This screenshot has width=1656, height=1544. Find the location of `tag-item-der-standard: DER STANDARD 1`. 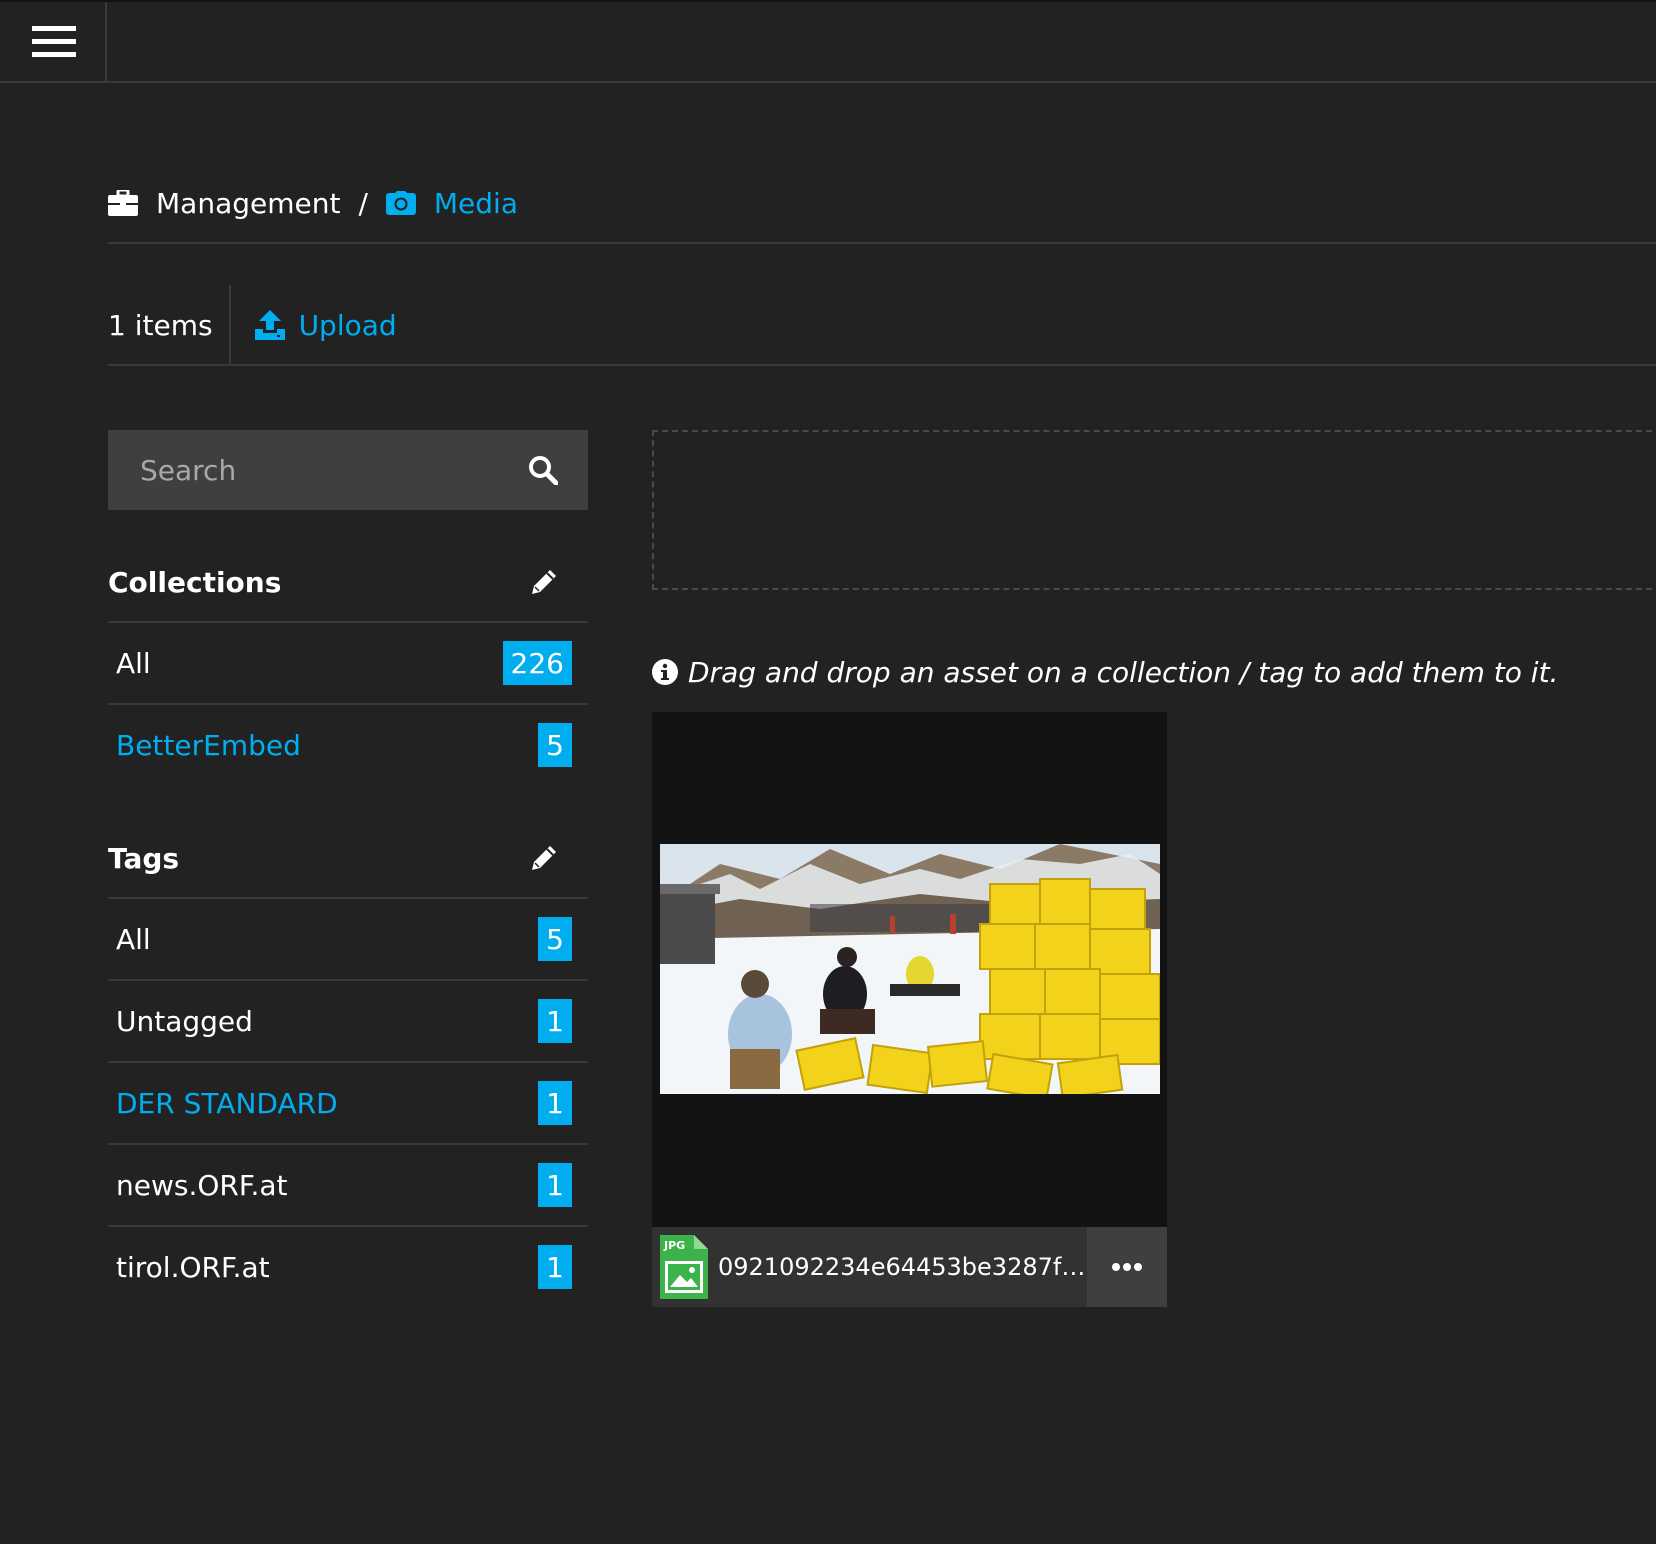

tag-item-der-standard: DER STANDARD 1 is located at coordinates (348, 1102).